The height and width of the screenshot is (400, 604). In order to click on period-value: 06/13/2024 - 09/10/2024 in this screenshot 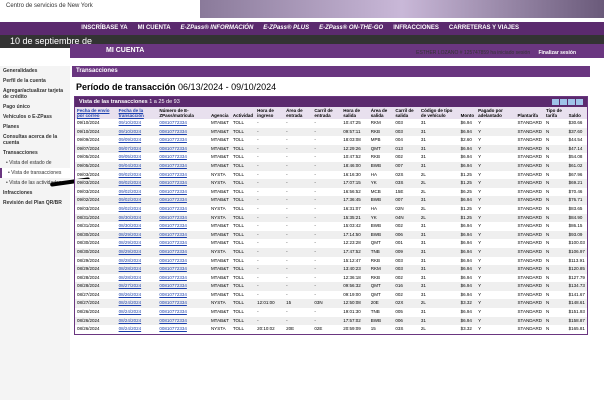, I will do `click(227, 87)`.